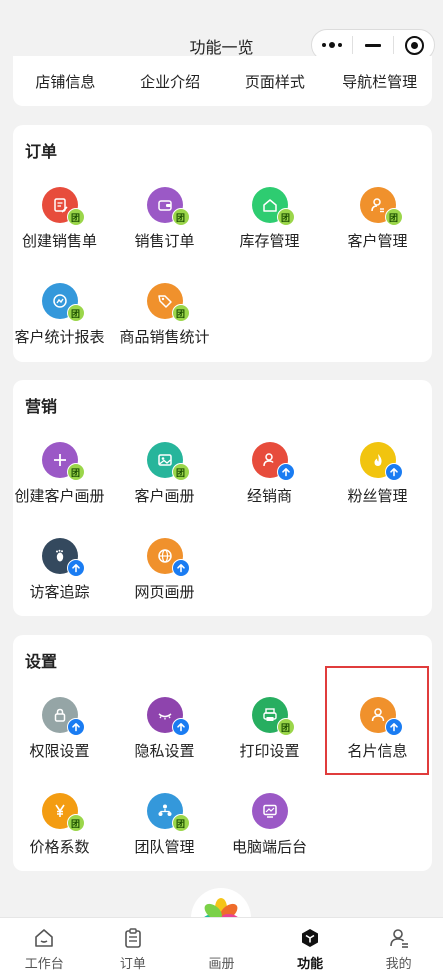  What do you see at coordinates (164, 592) in the screenshot?
I see `feature-label: 网页画册` at bounding box center [164, 592].